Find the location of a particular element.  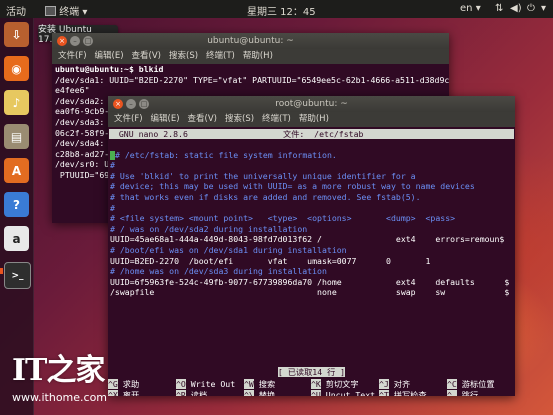

terminal-output-line: e4fee6" is located at coordinates (72, 90).